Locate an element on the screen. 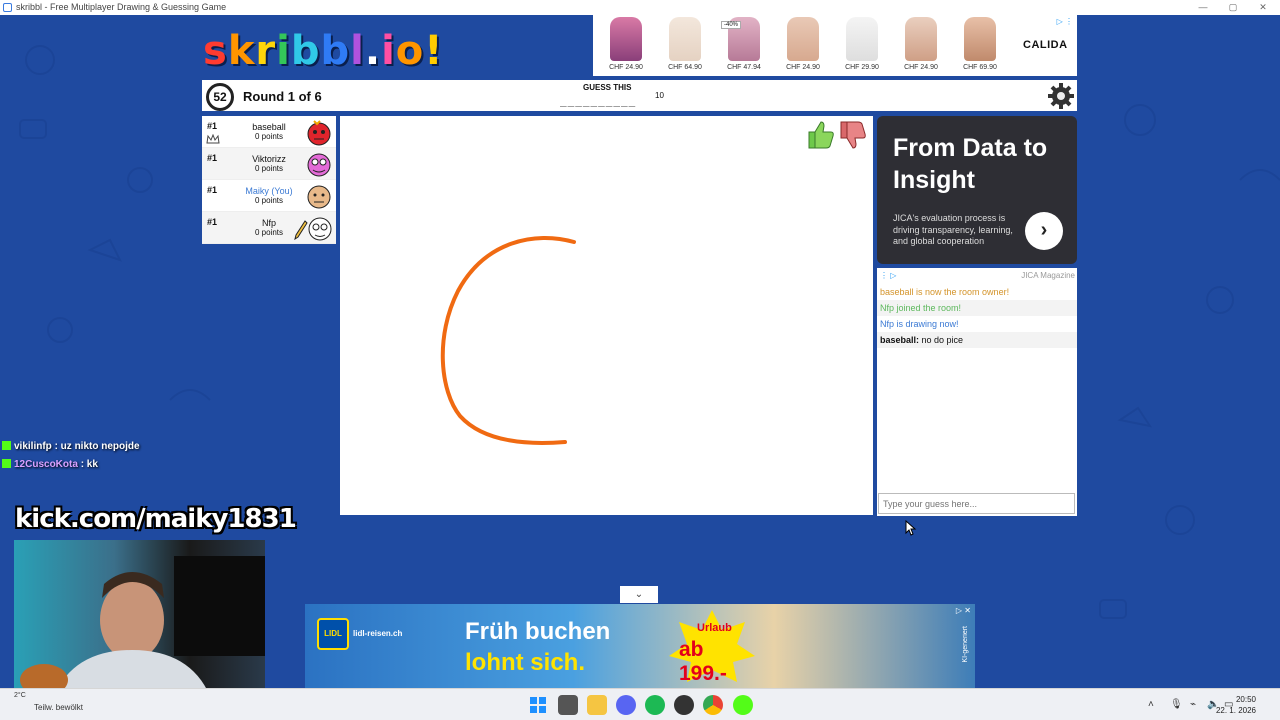  timer-value: 52 is located at coordinates (220, 97).